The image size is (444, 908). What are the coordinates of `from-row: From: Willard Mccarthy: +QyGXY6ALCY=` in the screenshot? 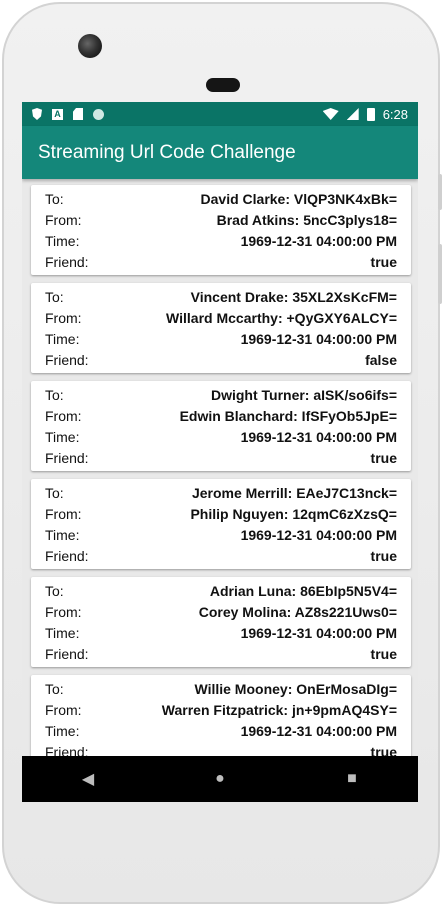 It's located at (221, 318).